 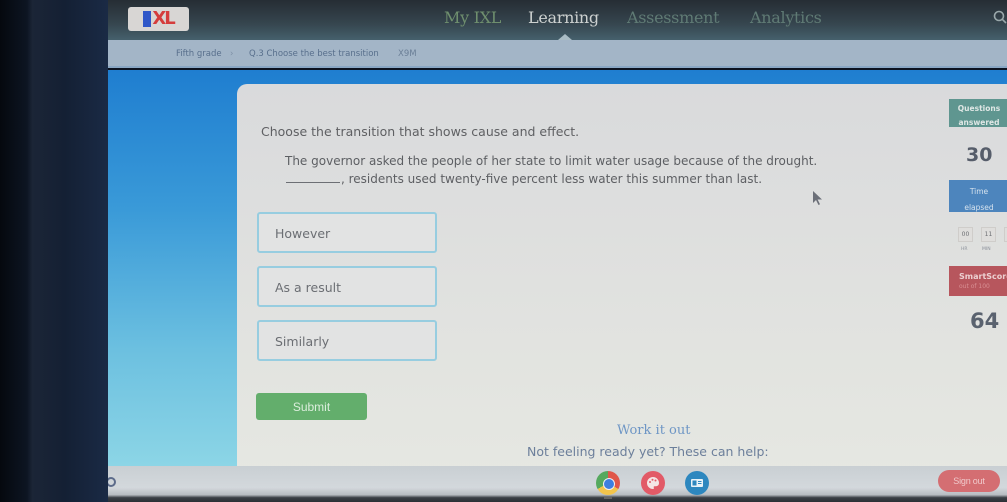 What do you see at coordinates (347, 340) in the screenshot?
I see `choice-similarly: Similarly` at bounding box center [347, 340].